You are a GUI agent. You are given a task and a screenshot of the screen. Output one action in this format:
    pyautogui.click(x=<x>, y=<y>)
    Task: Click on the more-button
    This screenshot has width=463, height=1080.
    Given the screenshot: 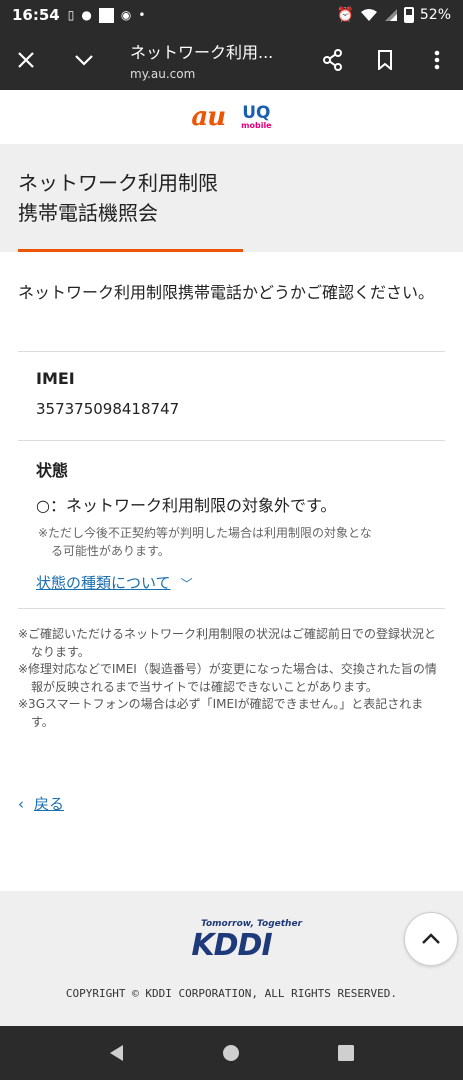 What is the action you would take?
    pyautogui.click(x=437, y=60)
    